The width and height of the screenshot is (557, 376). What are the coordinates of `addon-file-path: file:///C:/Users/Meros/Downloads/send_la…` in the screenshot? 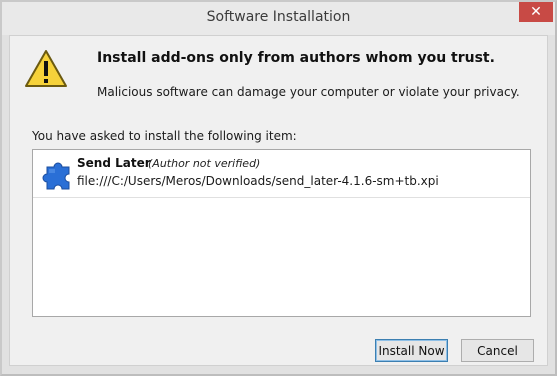 It's located at (258, 181).